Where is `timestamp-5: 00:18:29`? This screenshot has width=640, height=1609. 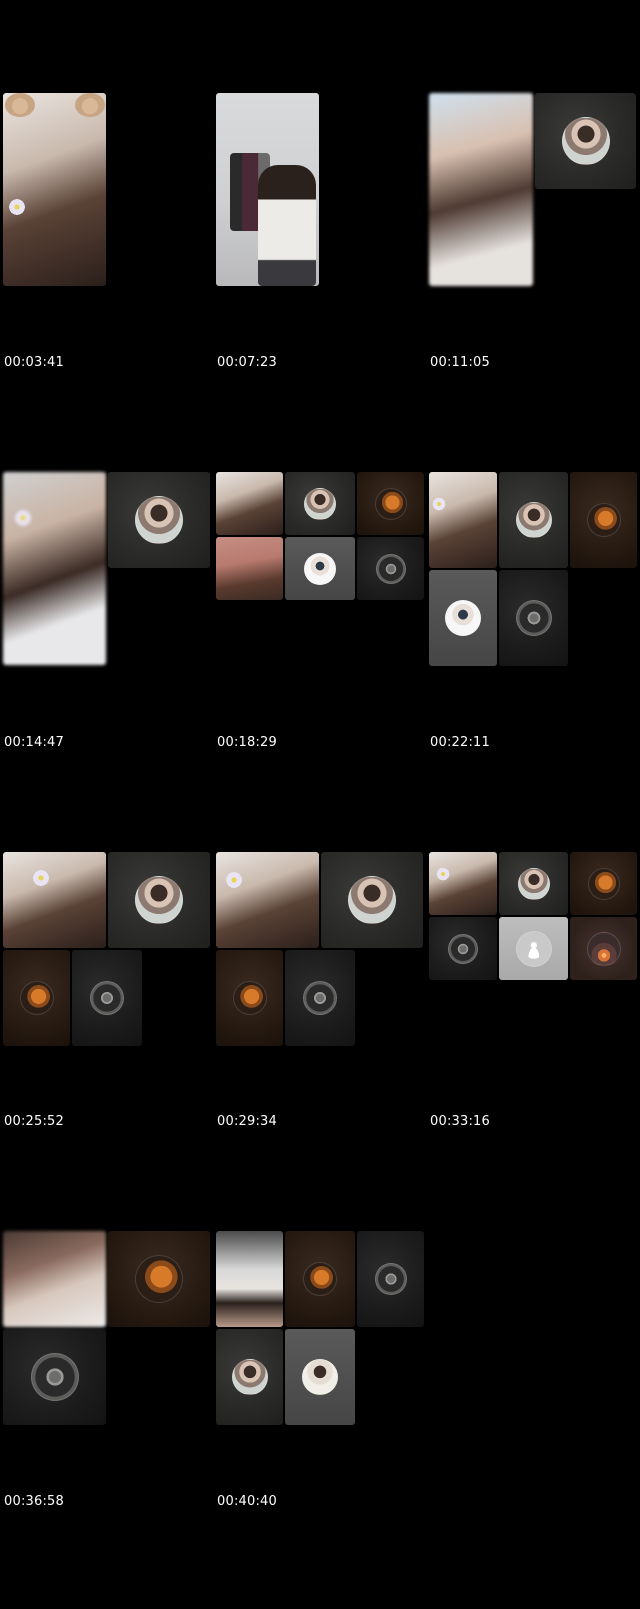
timestamp-5: 00:18:29 is located at coordinates (247, 742).